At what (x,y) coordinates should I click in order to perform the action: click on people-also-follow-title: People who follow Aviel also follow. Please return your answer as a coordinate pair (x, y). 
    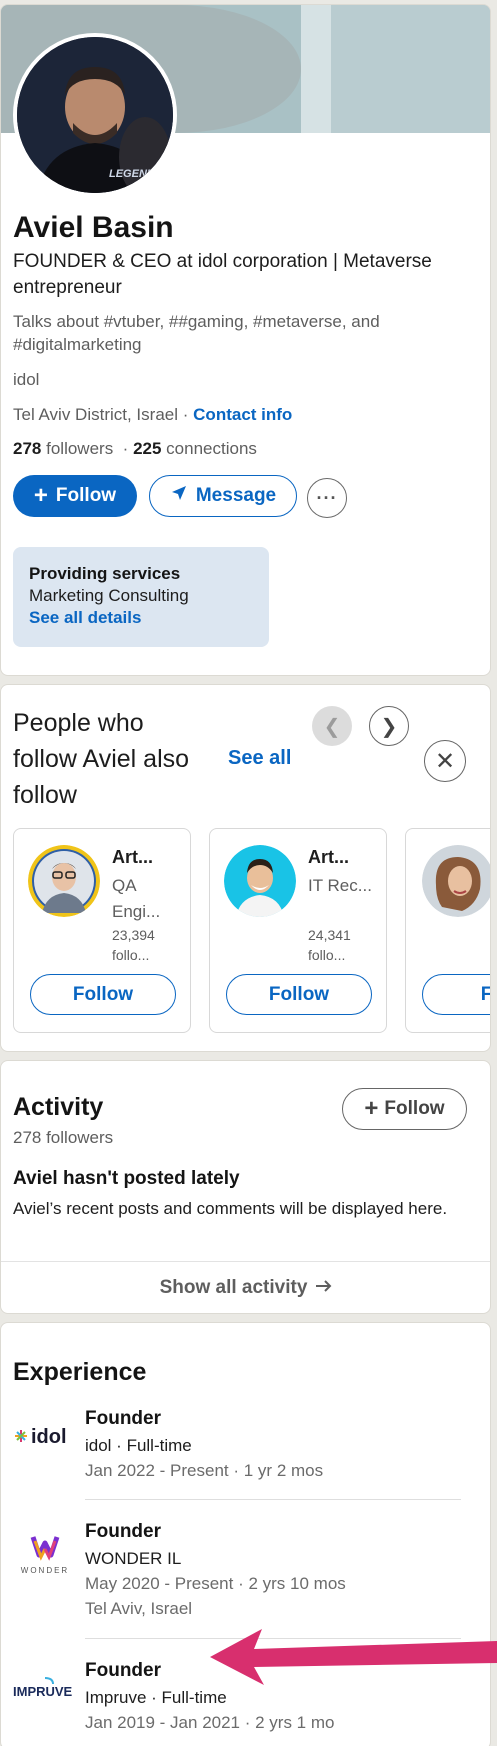
    Looking at the image, I should click on (101, 759).